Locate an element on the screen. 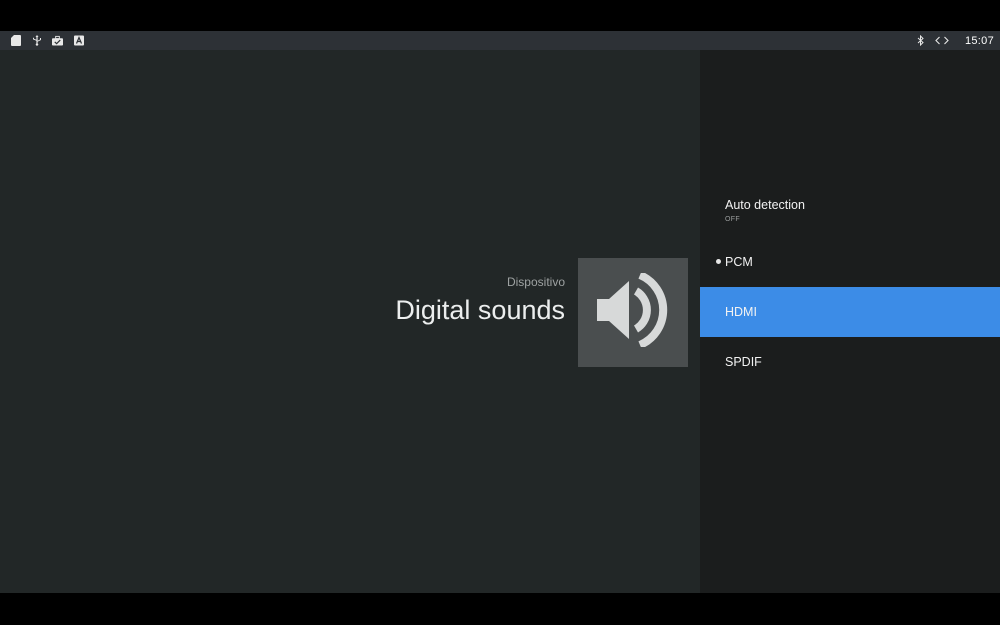  bottom-letterbox is located at coordinates (500, 609).